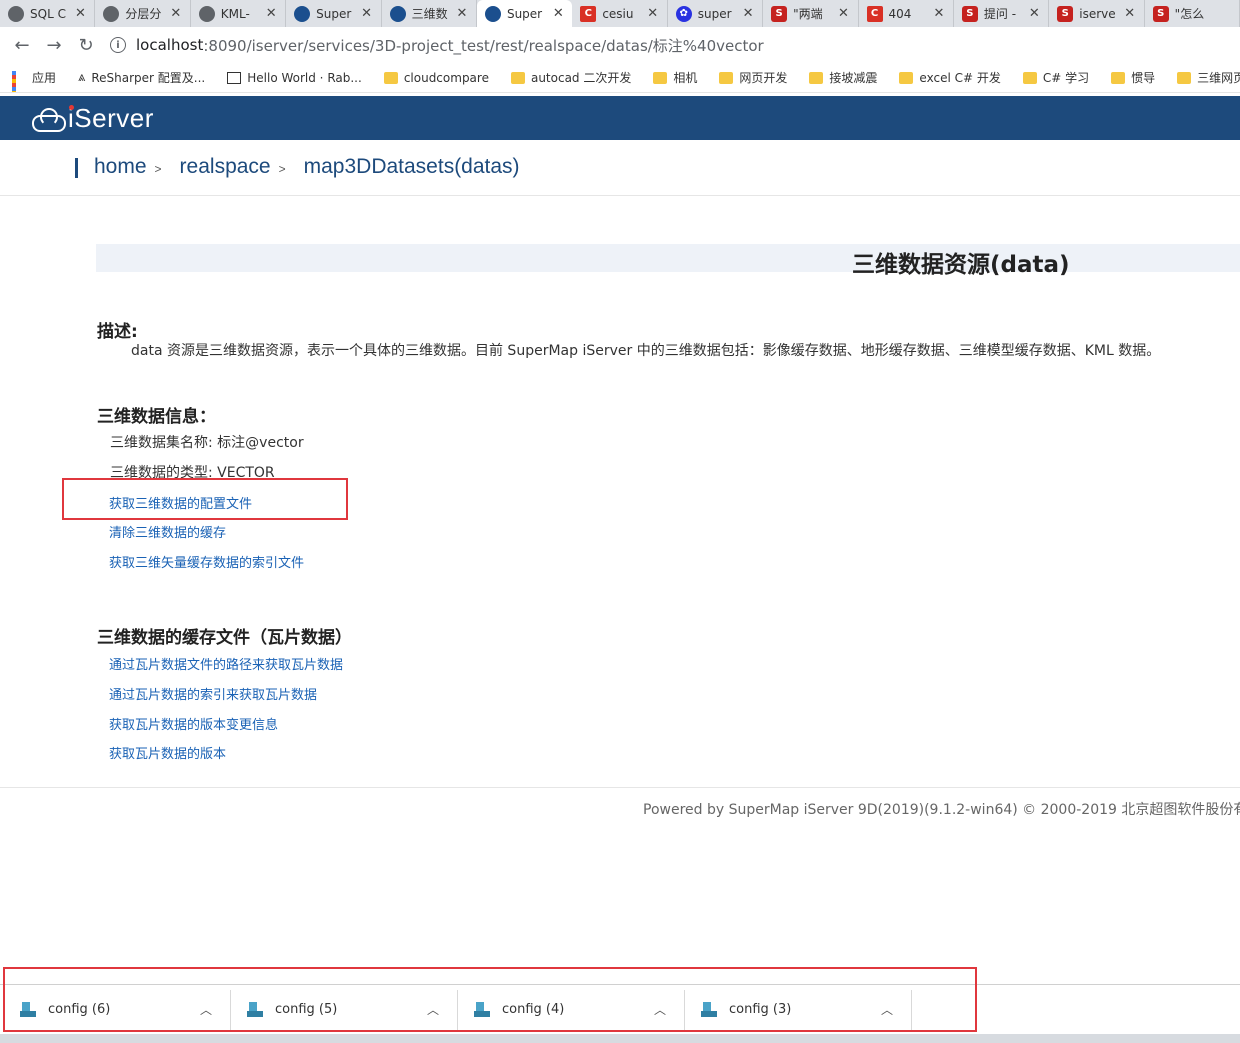 The image size is (1240, 1043). I want to click on breadcrumb-current: map3DDatasets(datas), so click(412, 167).